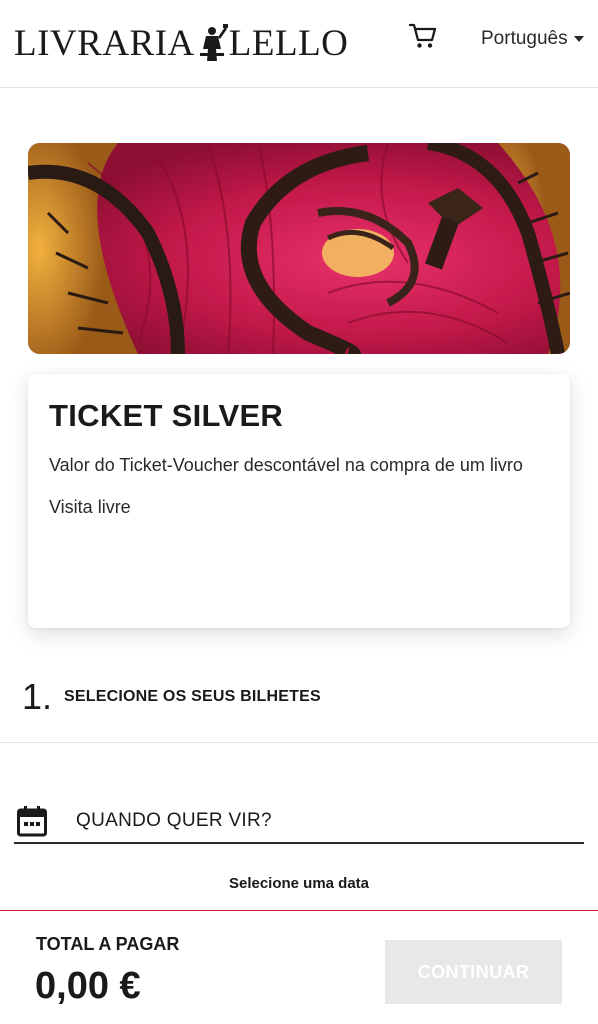 Image resolution: width=598 pixels, height=1024 pixels. What do you see at coordinates (299, 883) in the screenshot?
I see `date-hint: Selecione uma data` at bounding box center [299, 883].